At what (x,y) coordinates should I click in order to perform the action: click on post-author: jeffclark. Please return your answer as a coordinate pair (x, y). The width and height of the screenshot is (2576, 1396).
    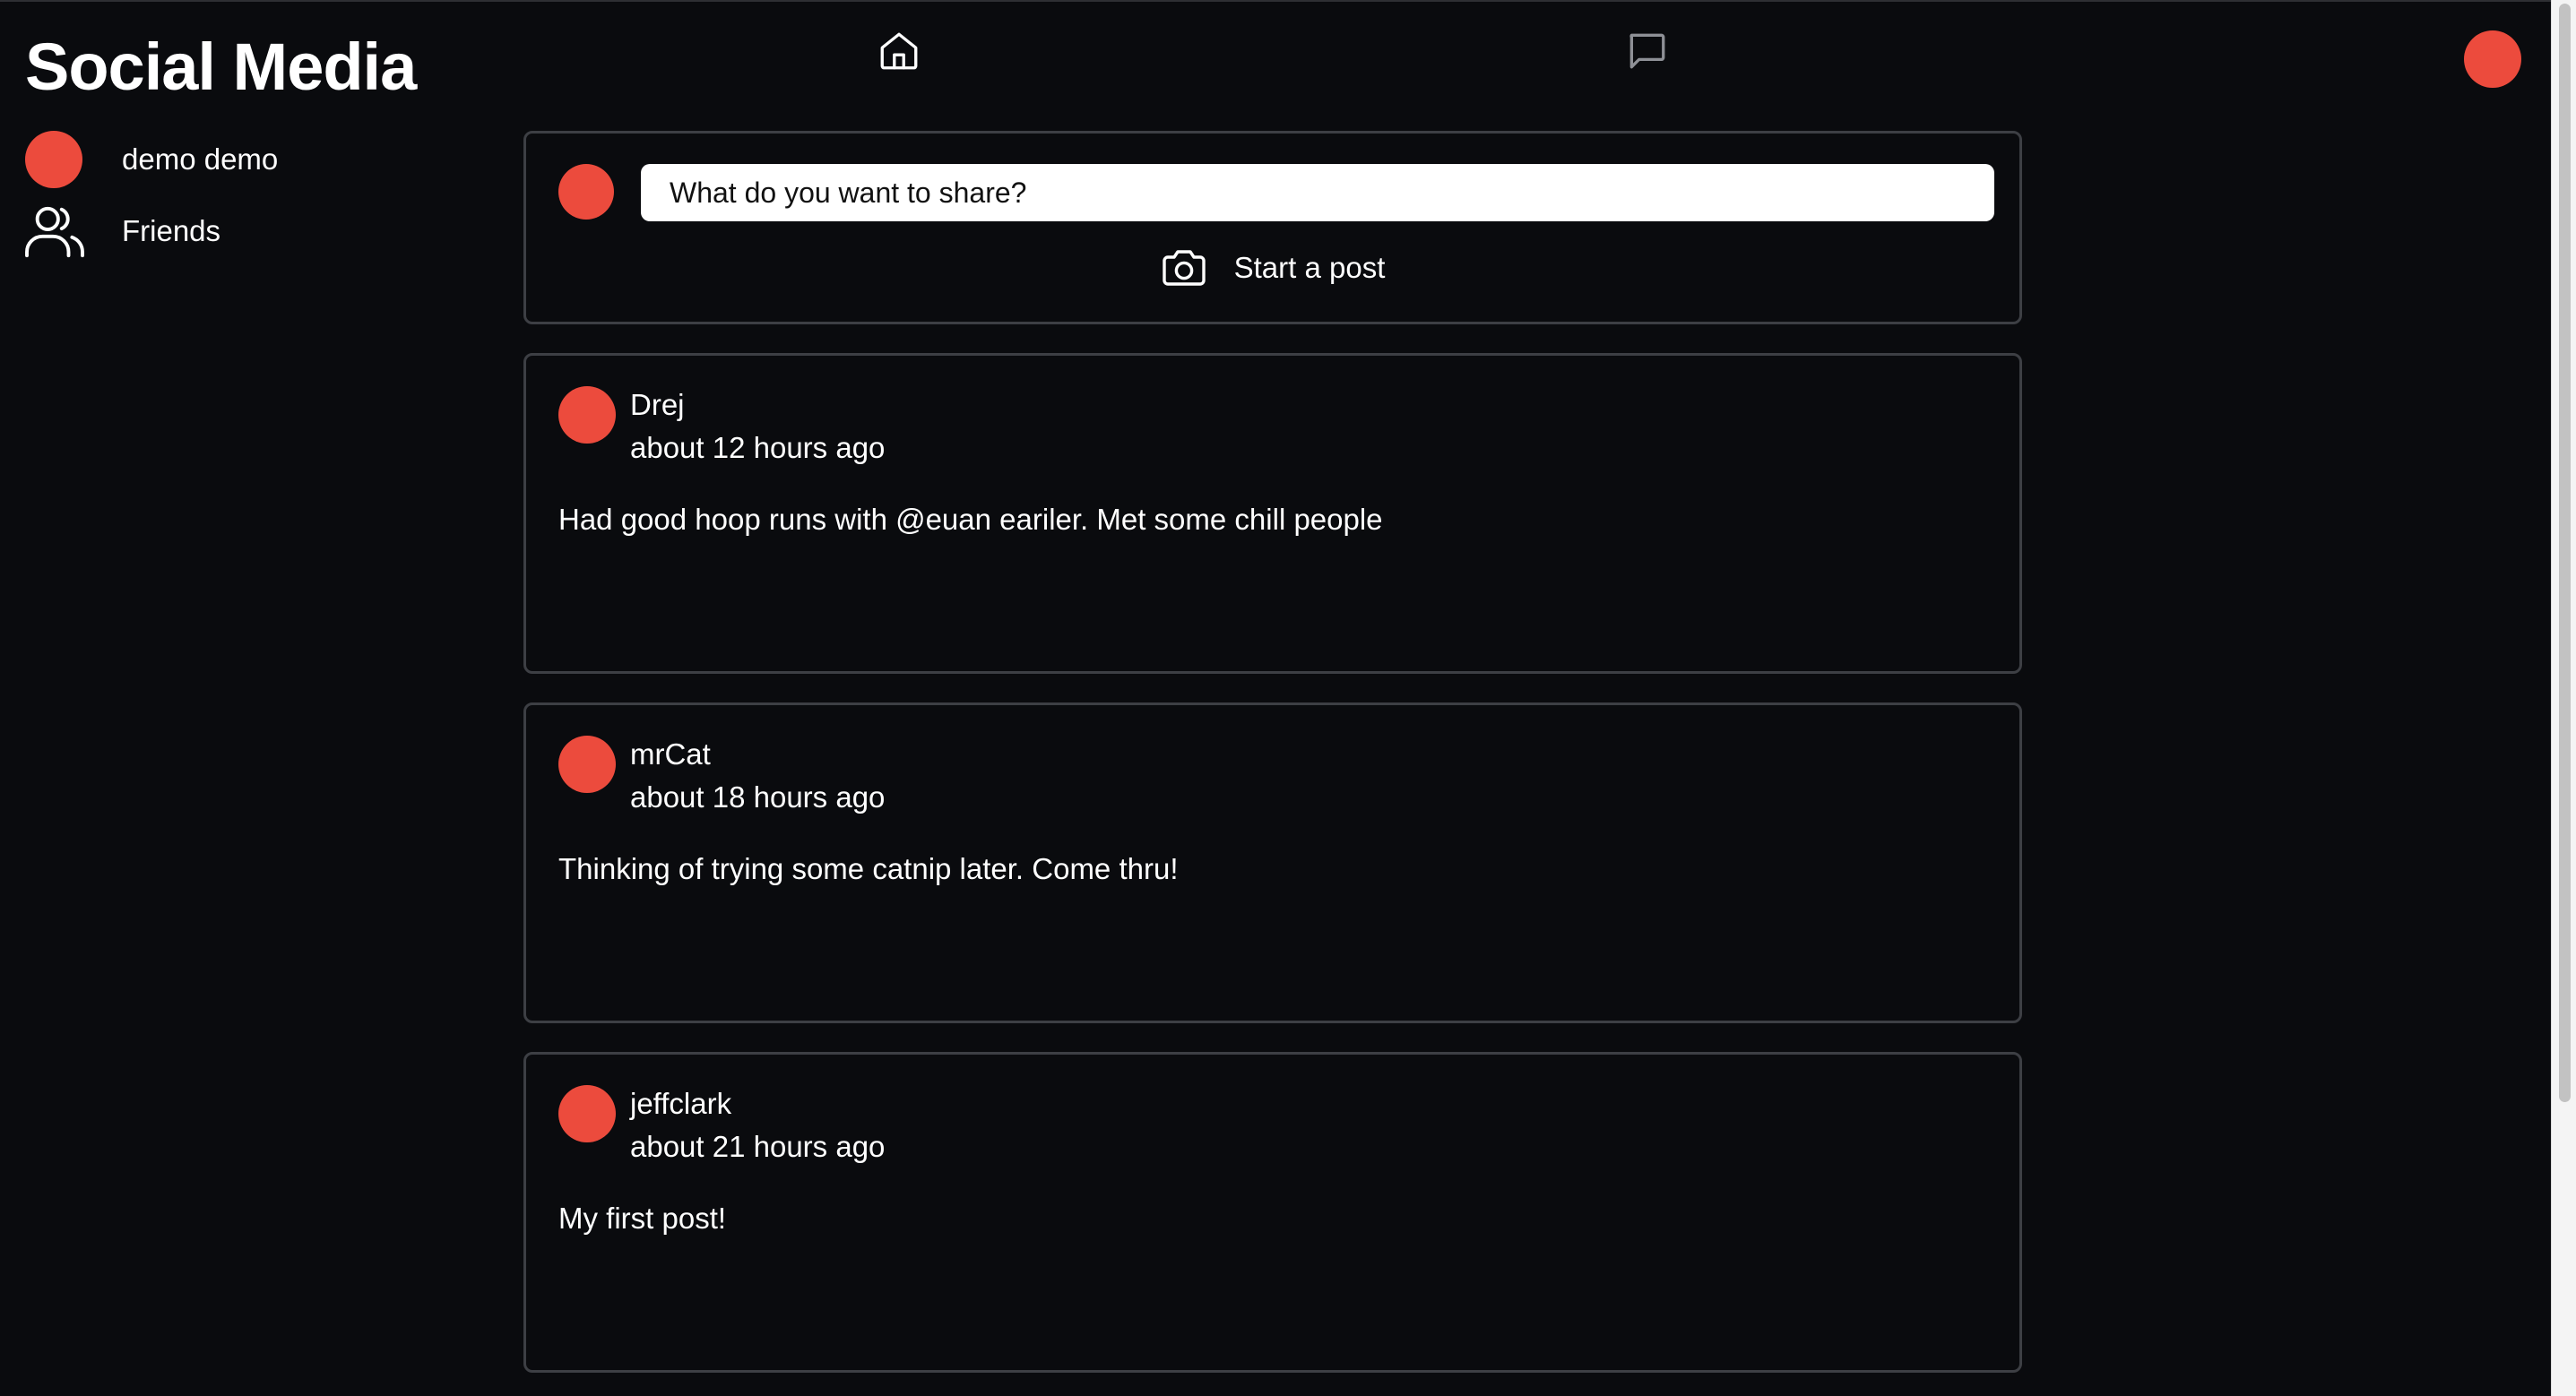
    Looking at the image, I should click on (680, 1104).